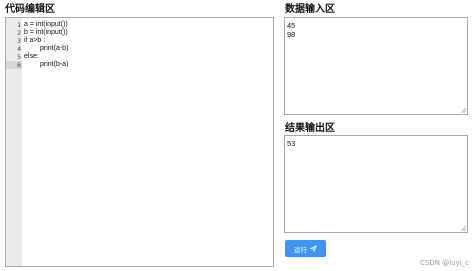  What do you see at coordinates (444, 263) in the screenshot?
I see `watermark: CSDN @luyi_c` at bounding box center [444, 263].